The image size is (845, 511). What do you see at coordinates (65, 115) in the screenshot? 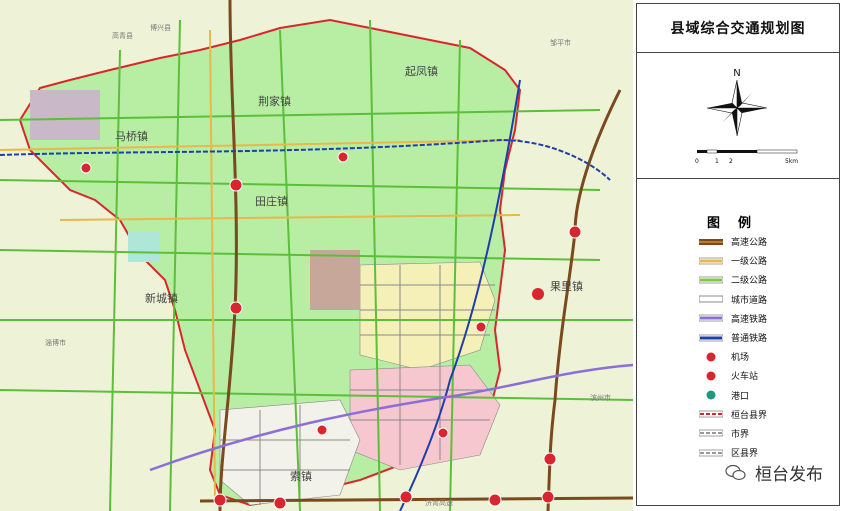
I see `urban-area-west` at bounding box center [65, 115].